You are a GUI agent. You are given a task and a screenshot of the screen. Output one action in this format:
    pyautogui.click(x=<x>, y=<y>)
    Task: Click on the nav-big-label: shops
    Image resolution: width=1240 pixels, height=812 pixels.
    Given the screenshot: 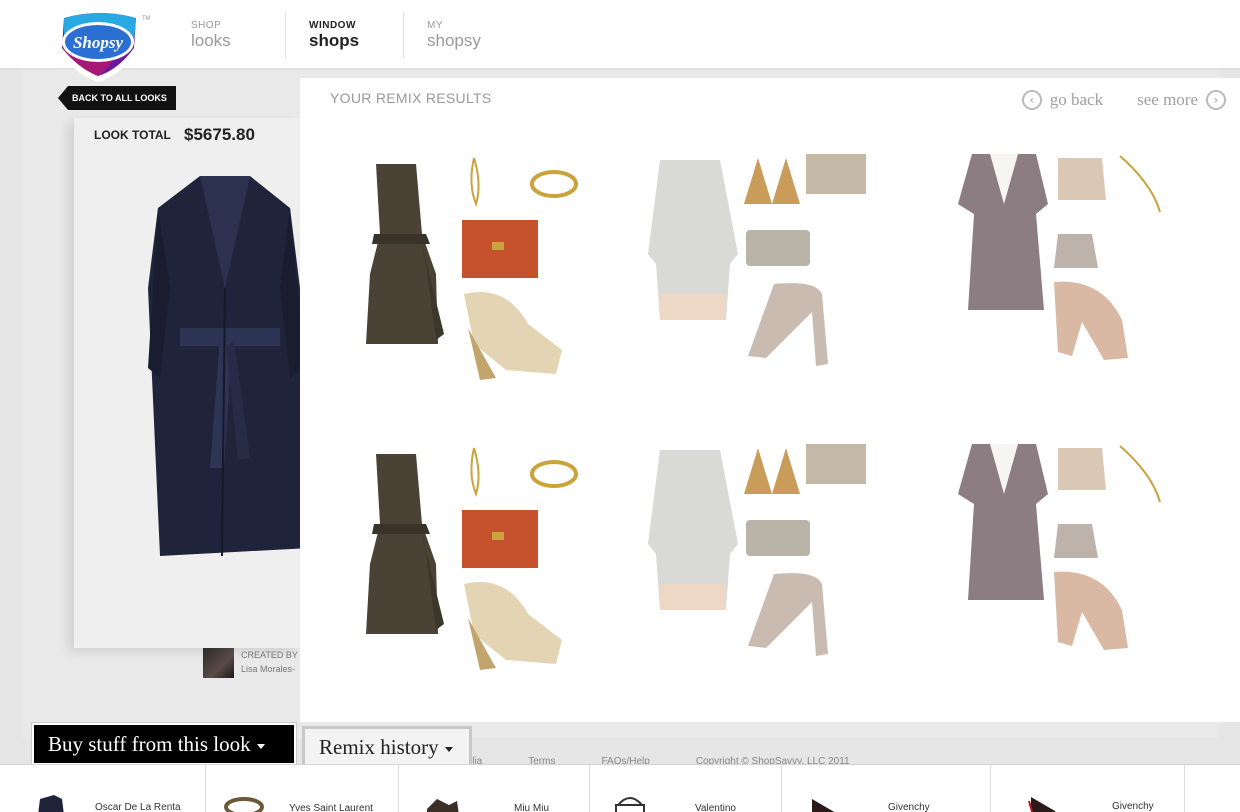 What is the action you would take?
    pyautogui.click(x=334, y=40)
    